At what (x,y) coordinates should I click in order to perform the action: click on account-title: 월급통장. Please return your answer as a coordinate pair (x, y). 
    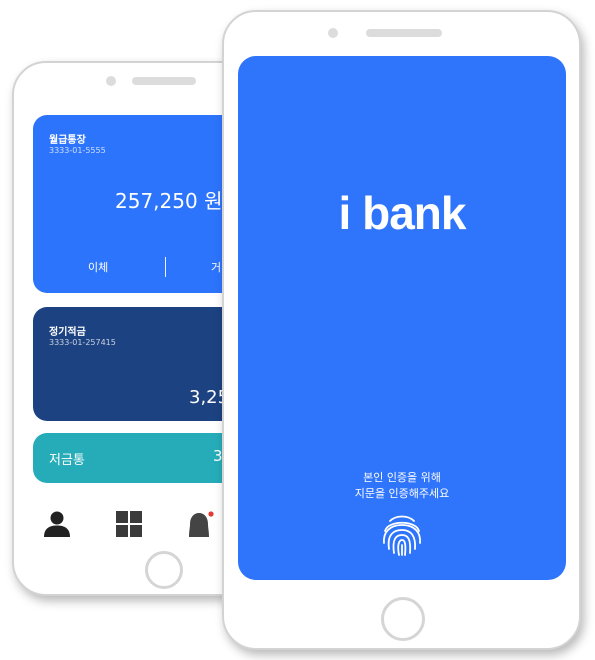
    Looking at the image, I should click on (67, 140).